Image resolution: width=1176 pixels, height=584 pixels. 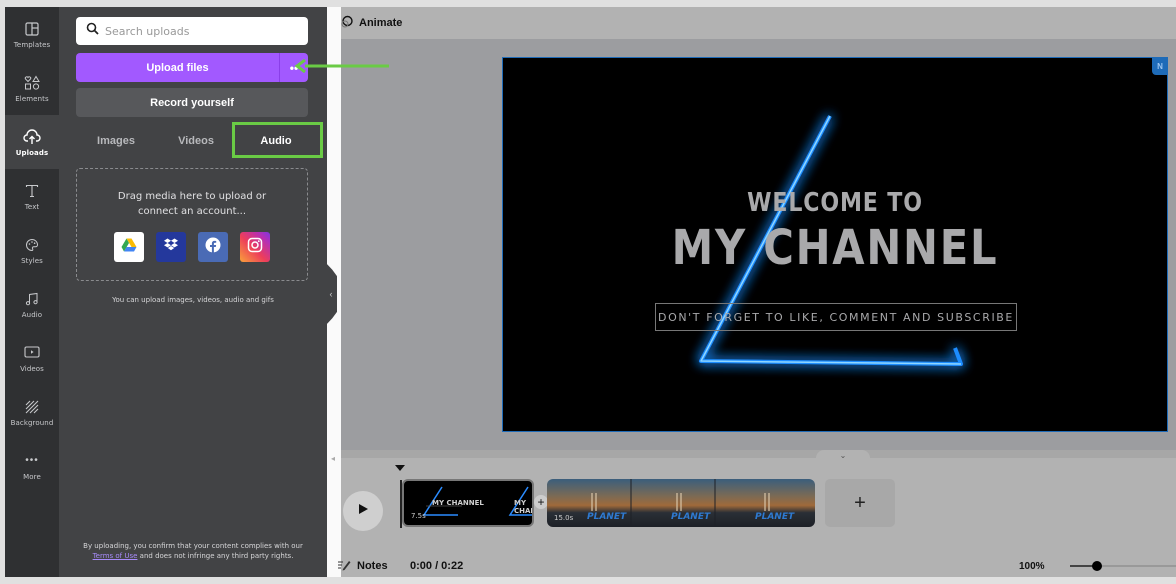 What do you see at coordinates (758, 23) in the screenshot?
I see `editor-toolbar: Animate` at bounding box center [758, 23].